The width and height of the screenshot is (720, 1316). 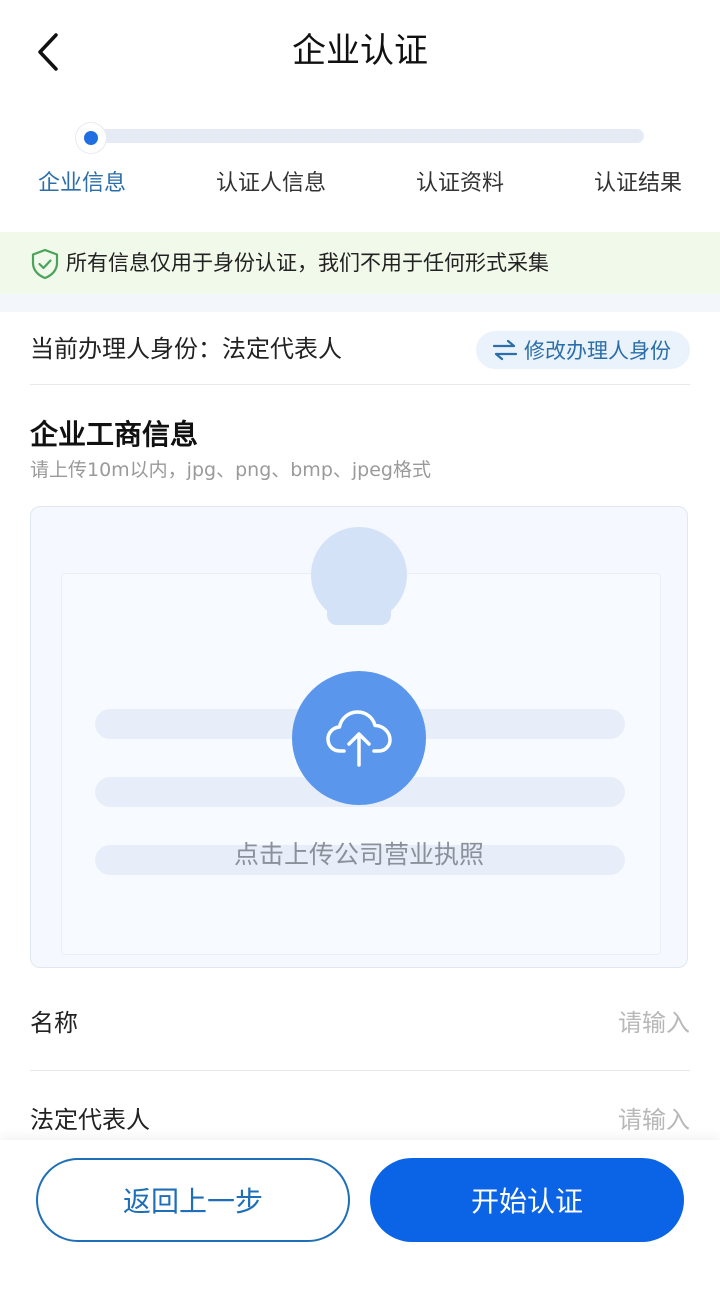 I want to click on cloud-upload-icon, so click(x=359, y=738).